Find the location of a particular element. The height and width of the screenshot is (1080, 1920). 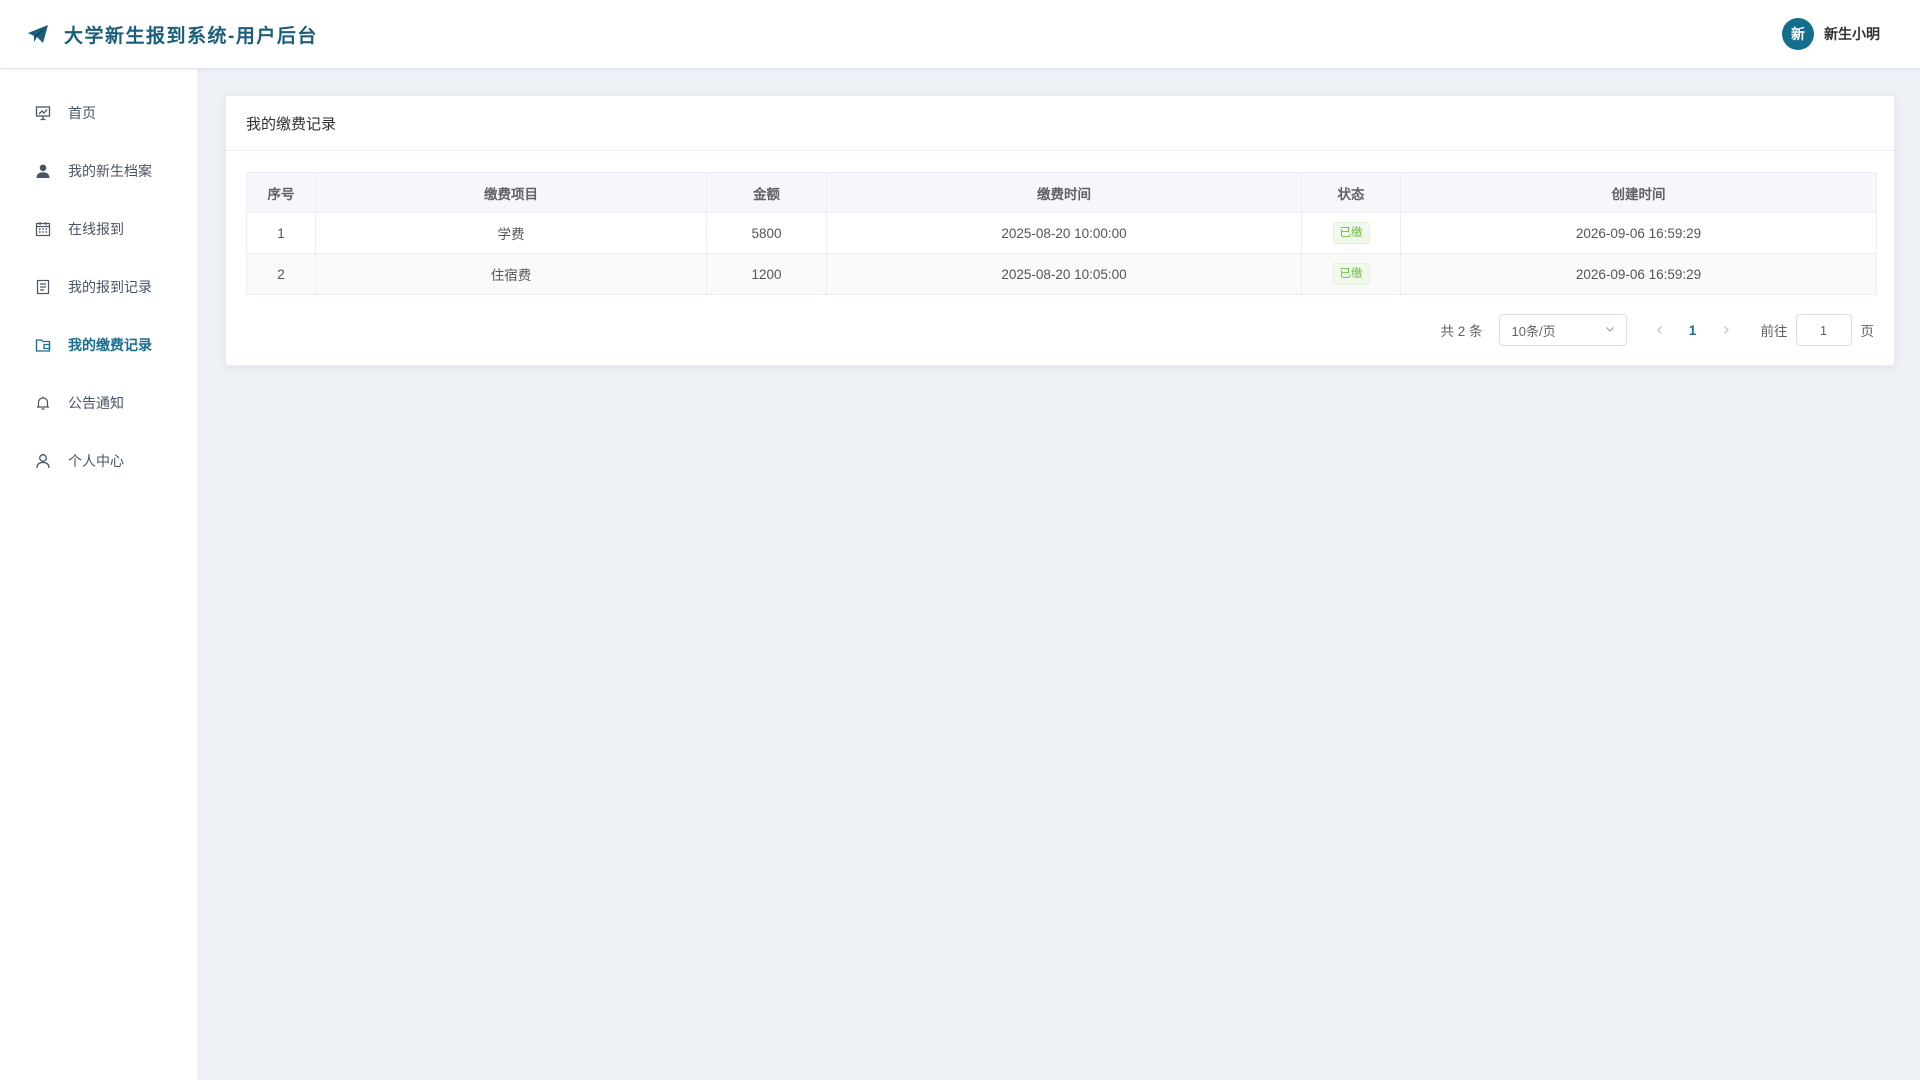

cell-pay-time: 2025-08-20 10:00:00 is located at coordinates (1064, 233).